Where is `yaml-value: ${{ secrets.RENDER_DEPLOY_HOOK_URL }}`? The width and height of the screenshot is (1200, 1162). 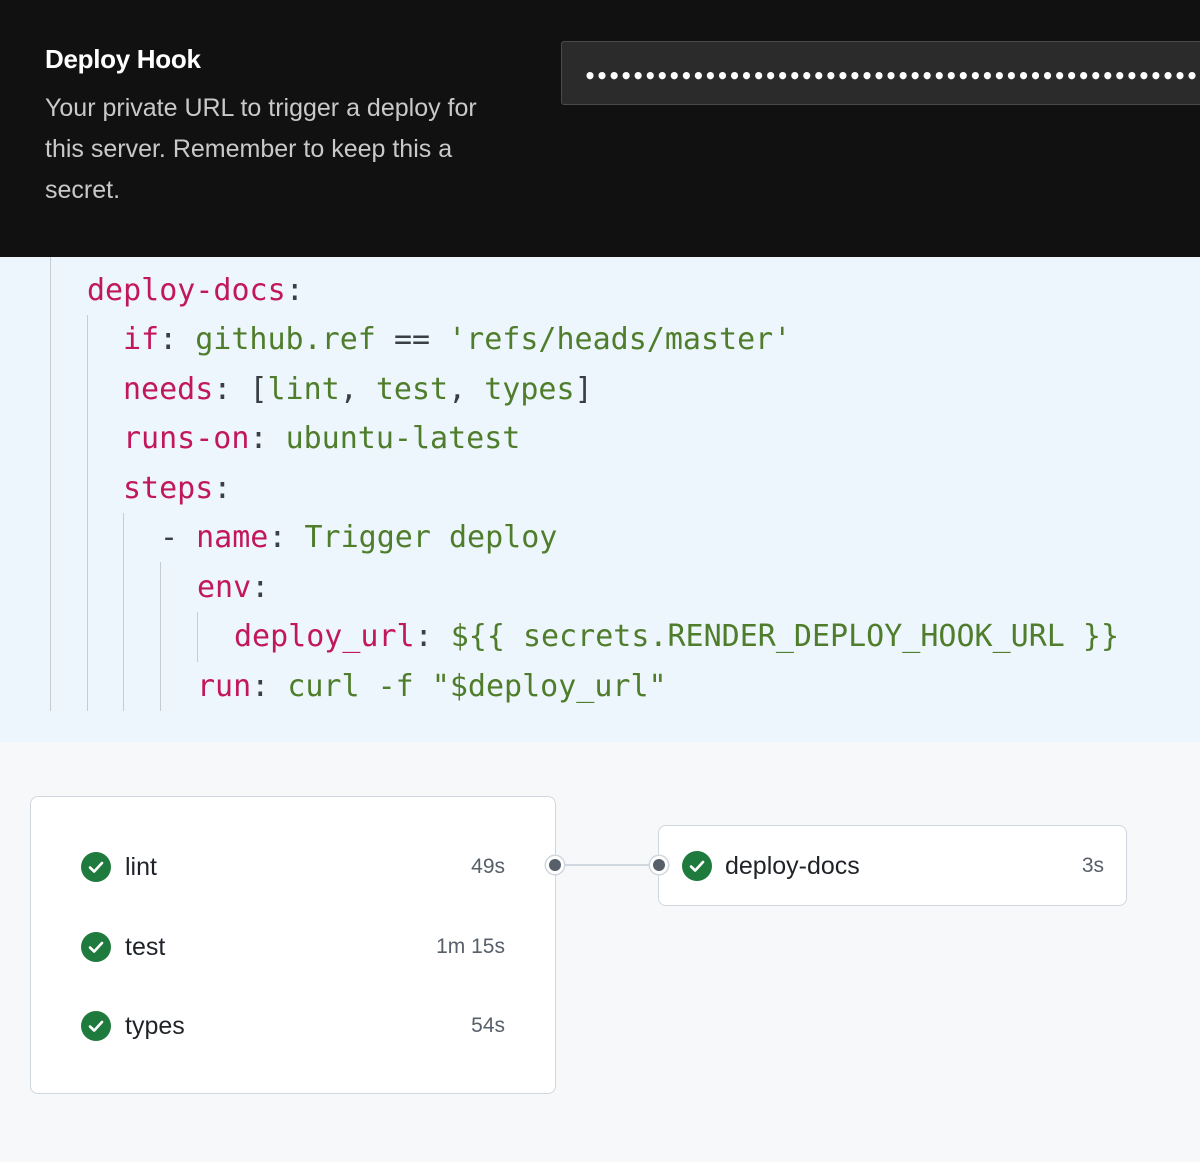 yaml-value: ${{ secrets.RENDER_DEPLOY_HOOK_URL }} is located at coordinates (785, 636).